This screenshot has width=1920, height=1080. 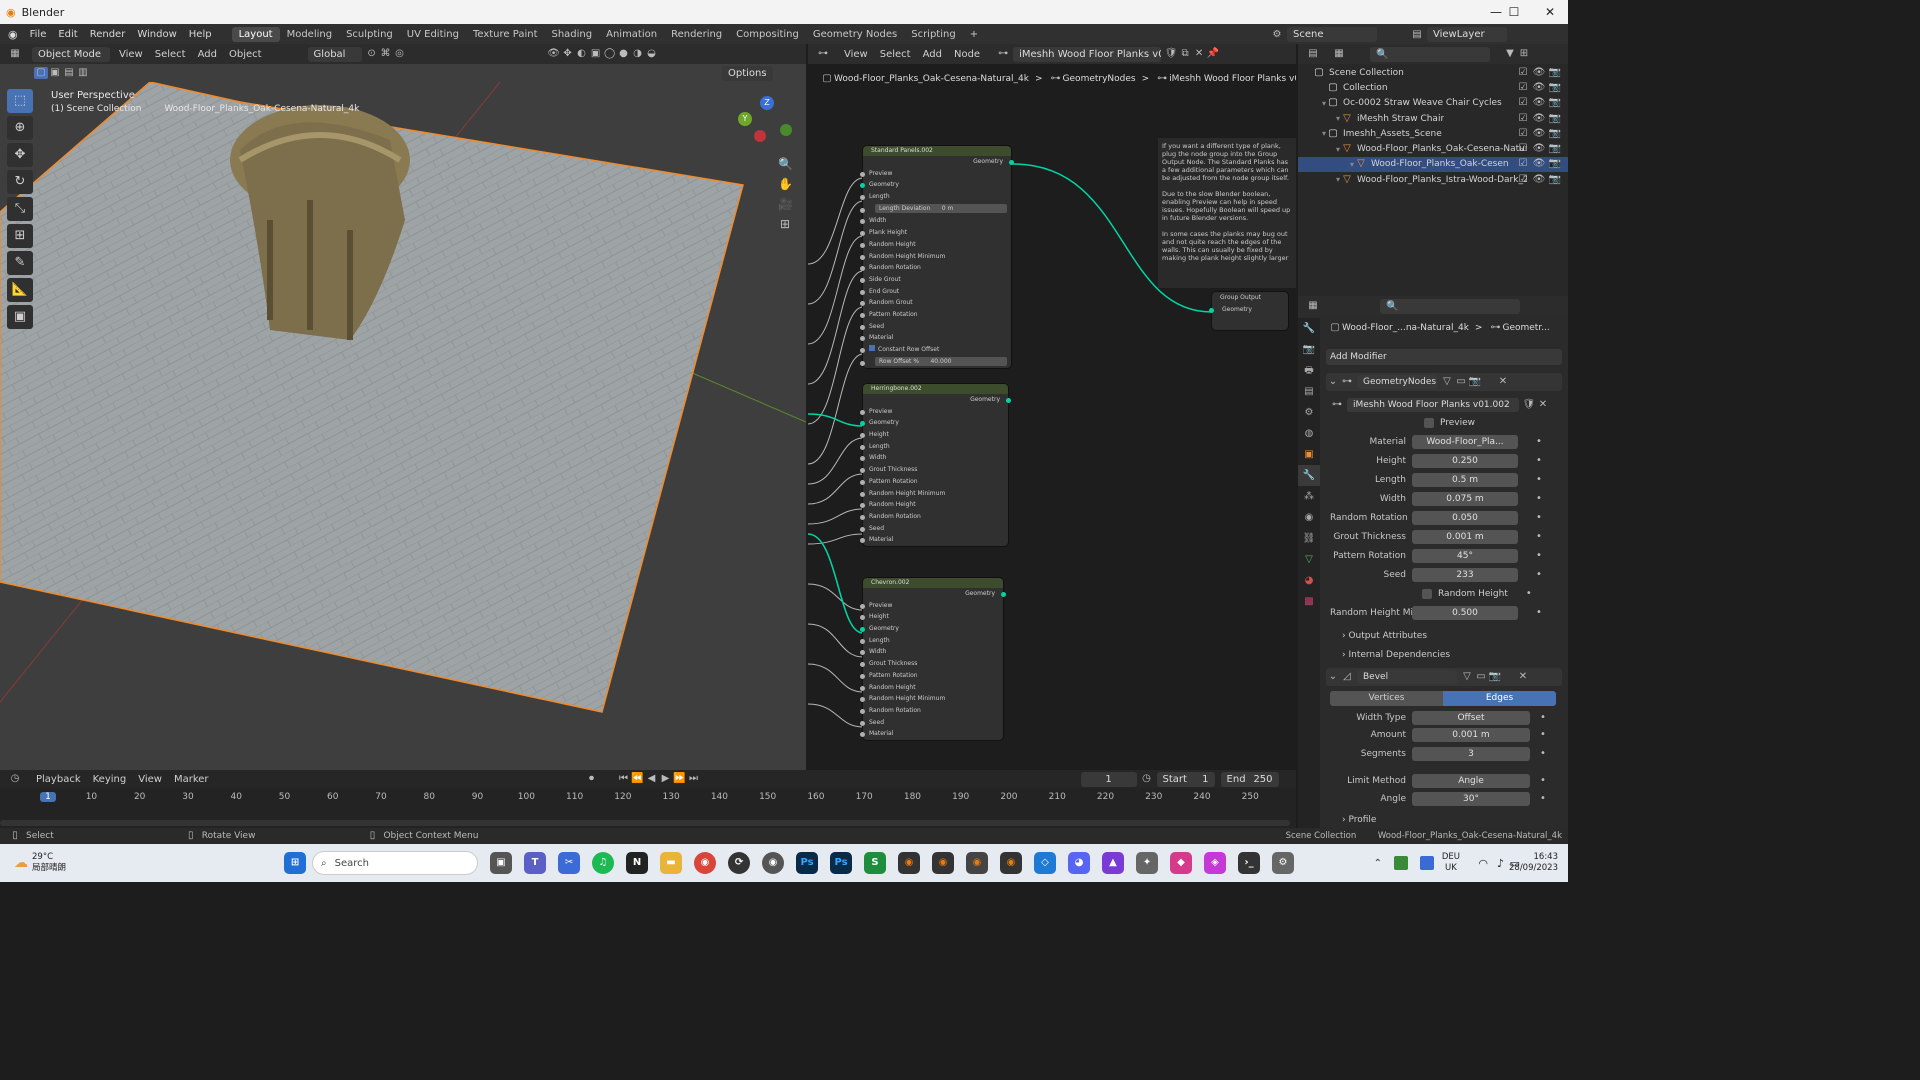 What do you see at coordinates (1523, 119) in the screenshot?
I see `checkbox-icon: ☑` at bounding box center [1523, 119].